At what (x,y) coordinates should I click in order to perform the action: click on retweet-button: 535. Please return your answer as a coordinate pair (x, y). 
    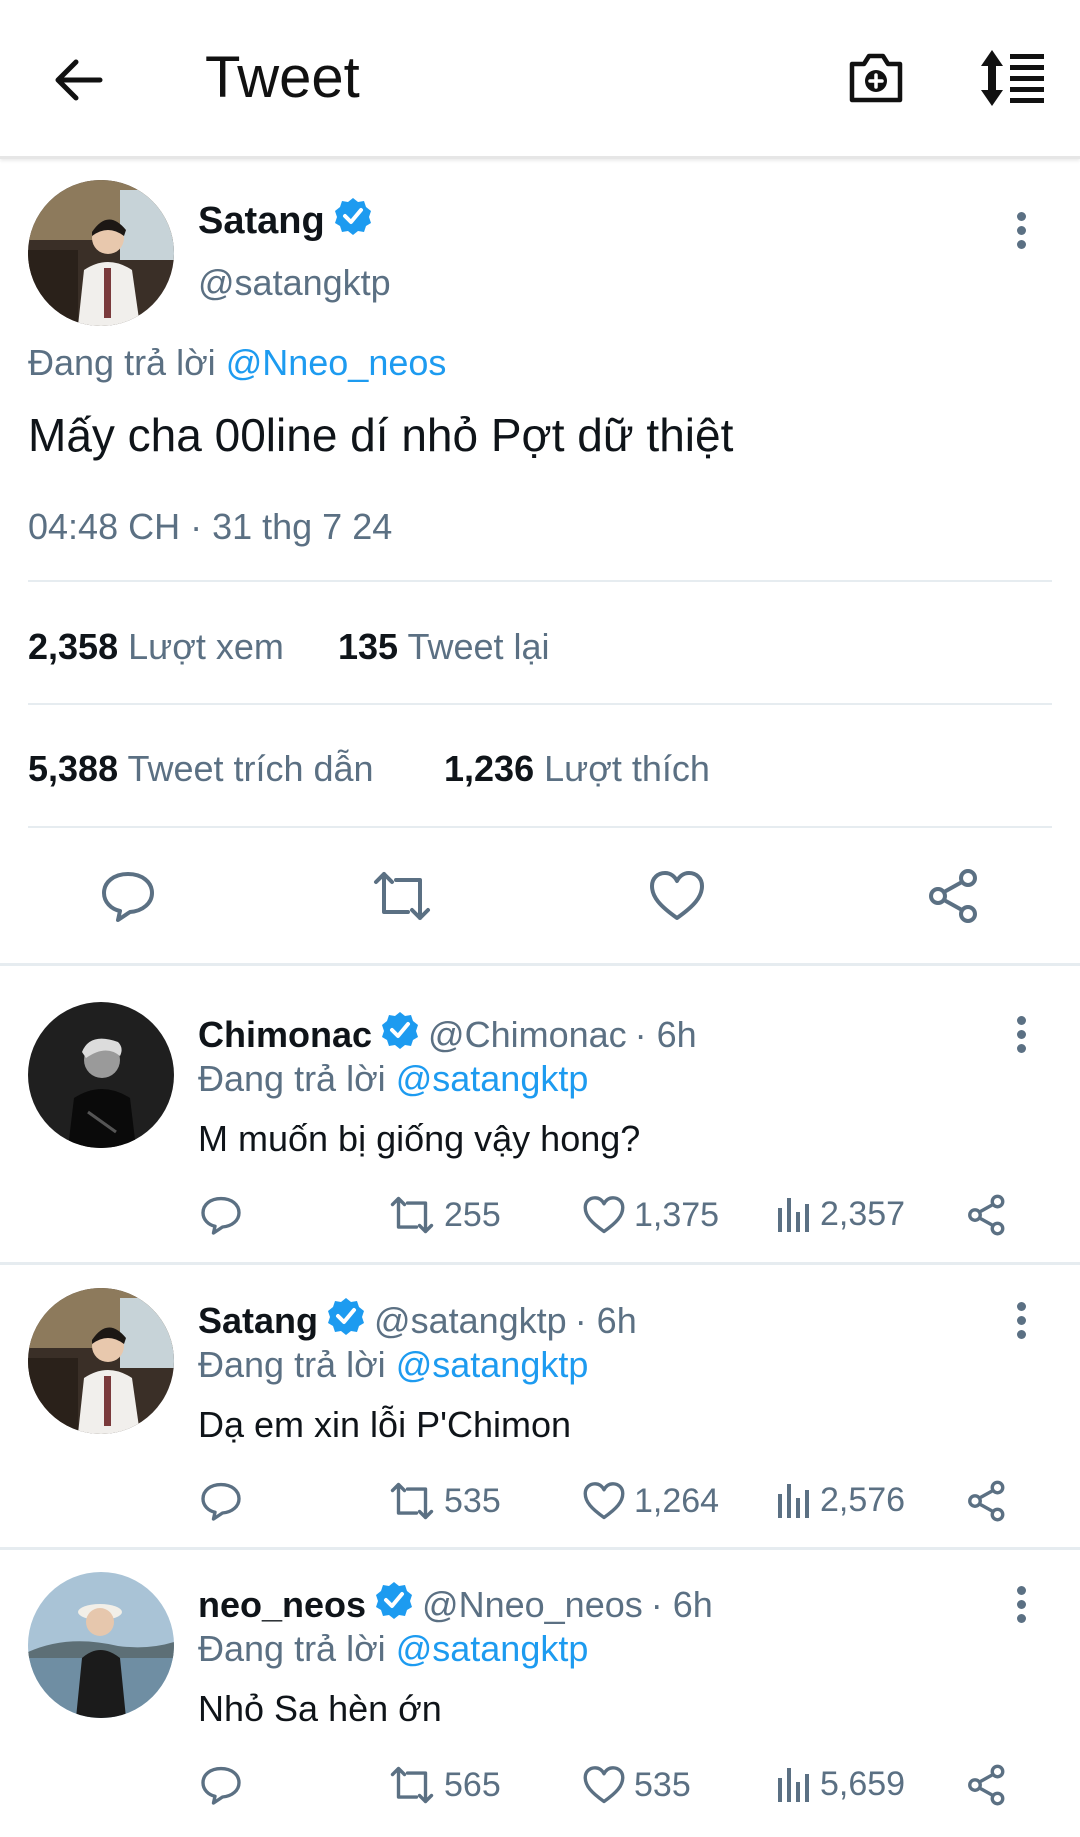
    Looking at the image, I should click on (444, 1501).